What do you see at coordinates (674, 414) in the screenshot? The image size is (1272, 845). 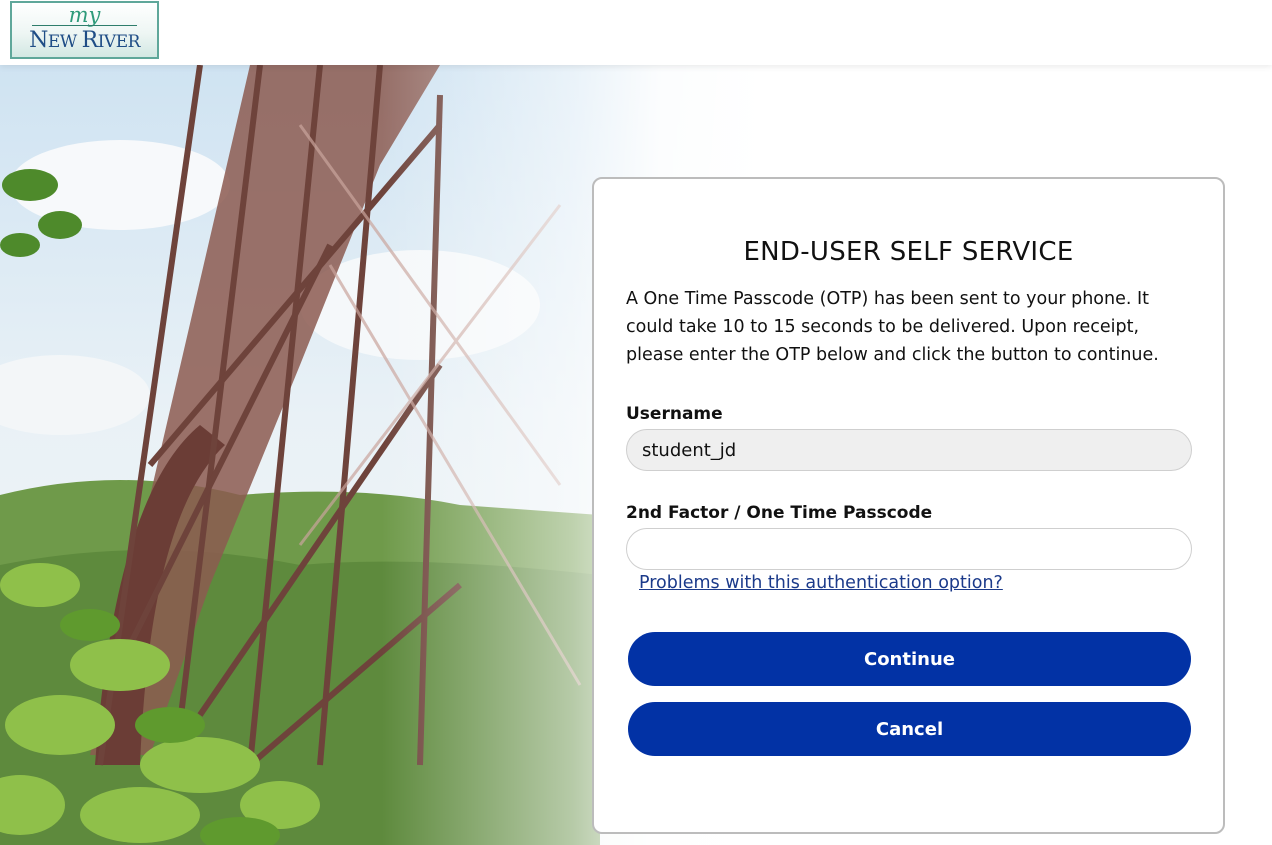 I see `username-label: Username` at bounding box center [674, 414].